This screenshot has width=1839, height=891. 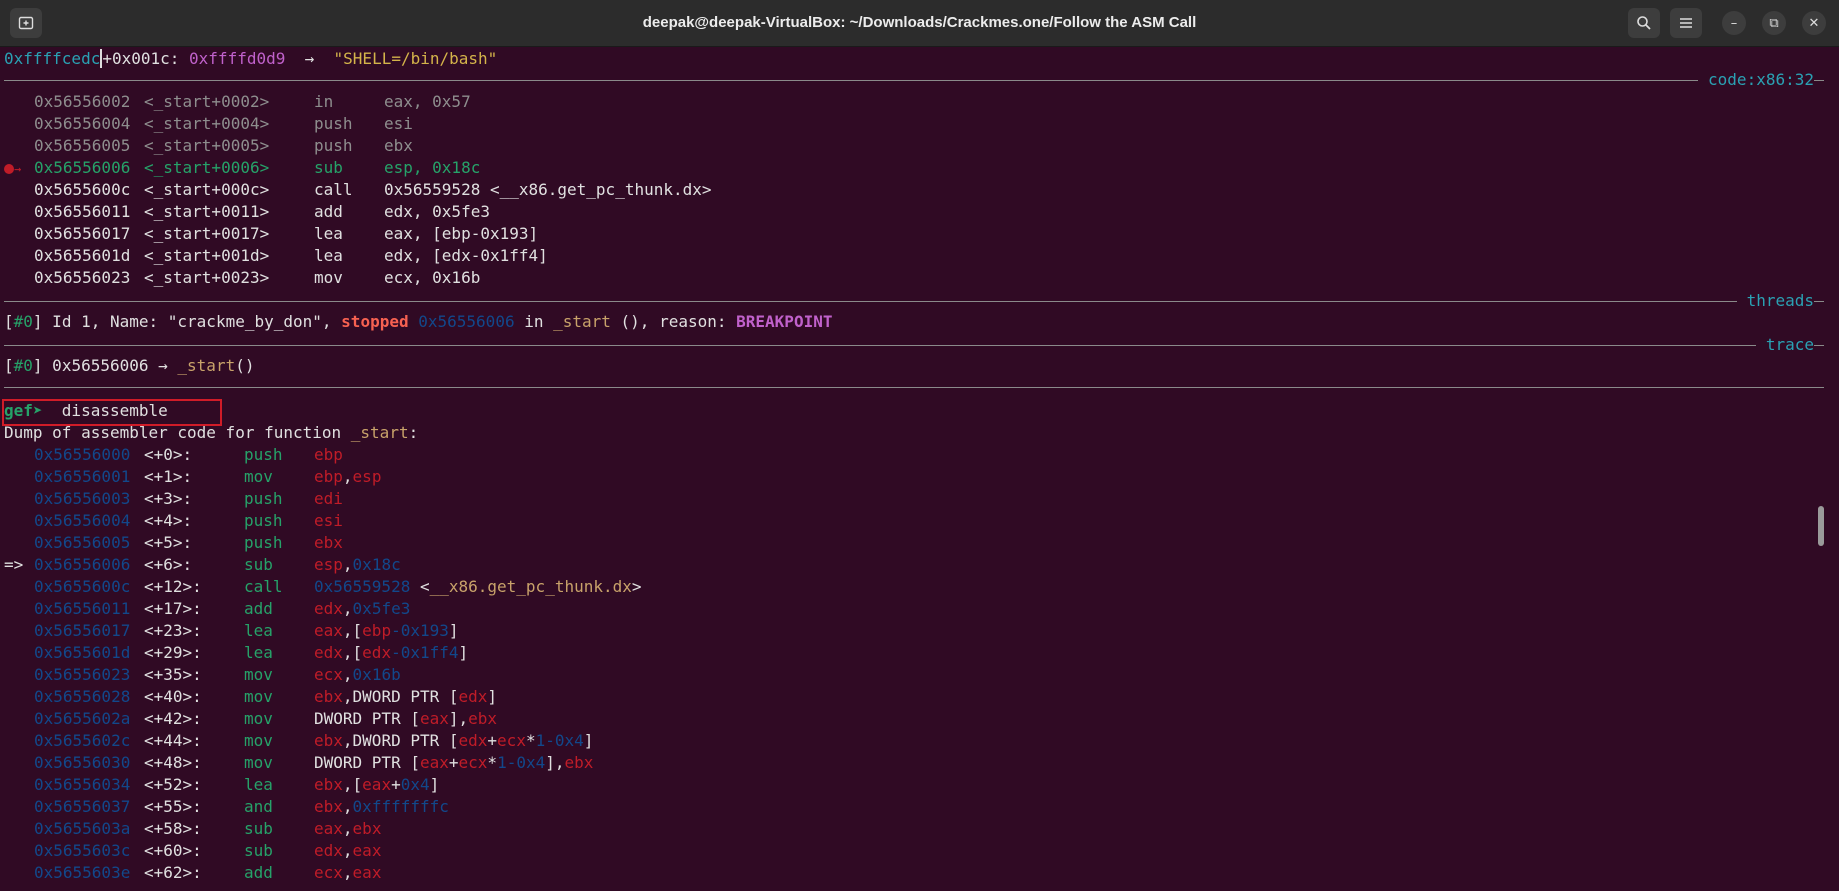 I want to click on disasm-line: 0x56556037 <+55>: and ebx,0xfffffffc, so click(x=226, y=807).